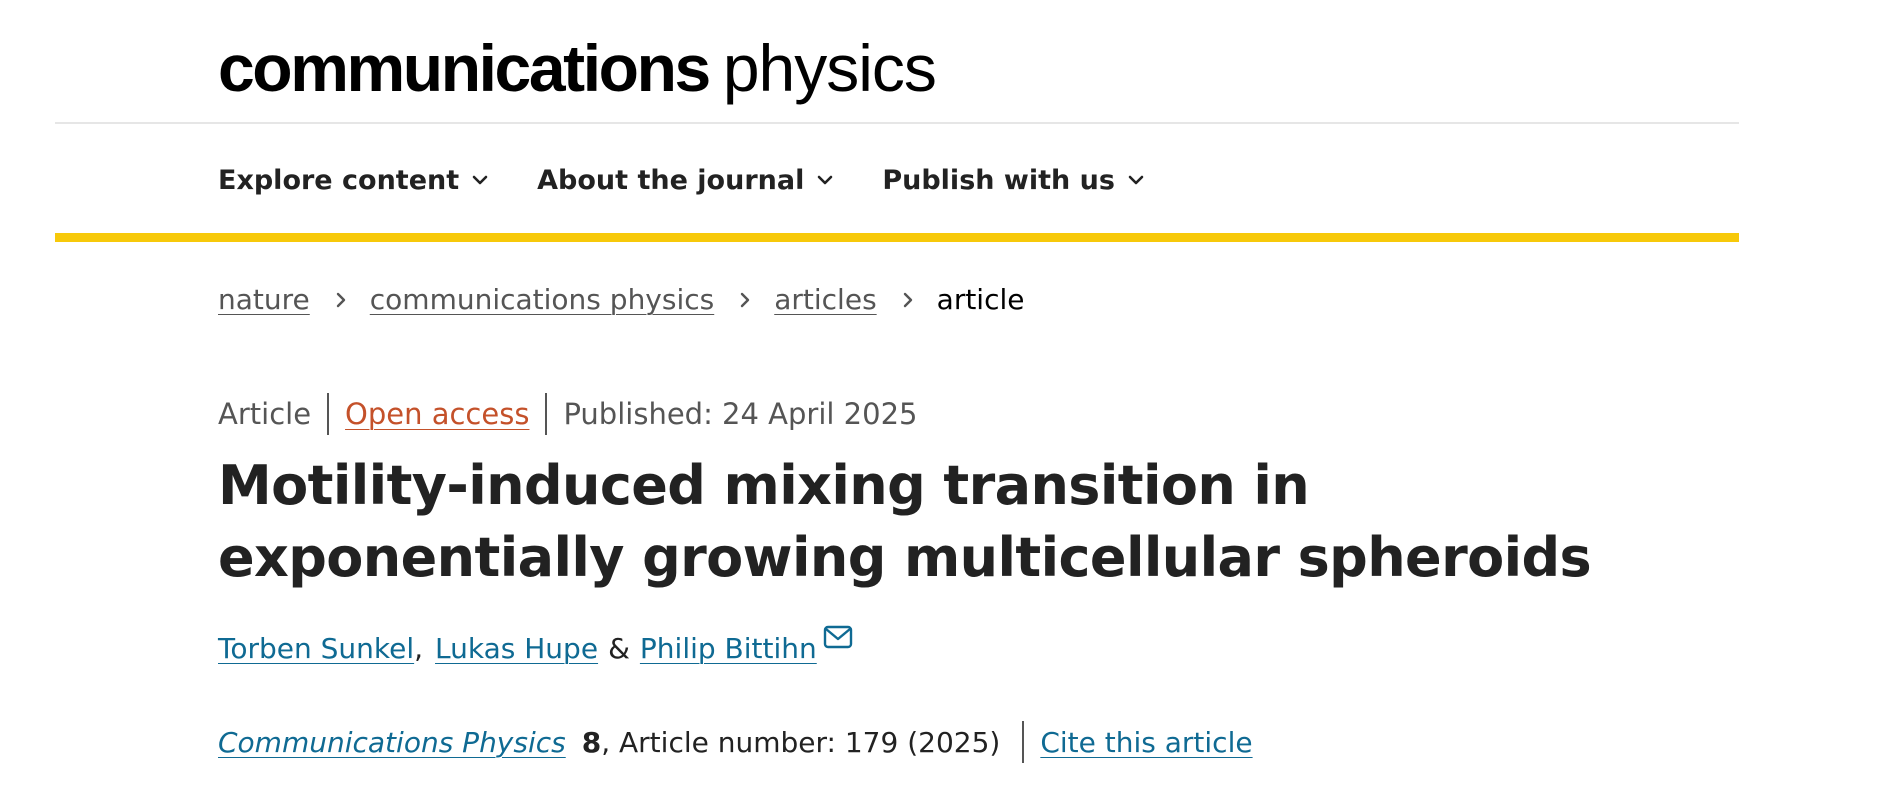 This screenshot has height=795, width=1896. I want to click on header-divider, so click(897, 123).